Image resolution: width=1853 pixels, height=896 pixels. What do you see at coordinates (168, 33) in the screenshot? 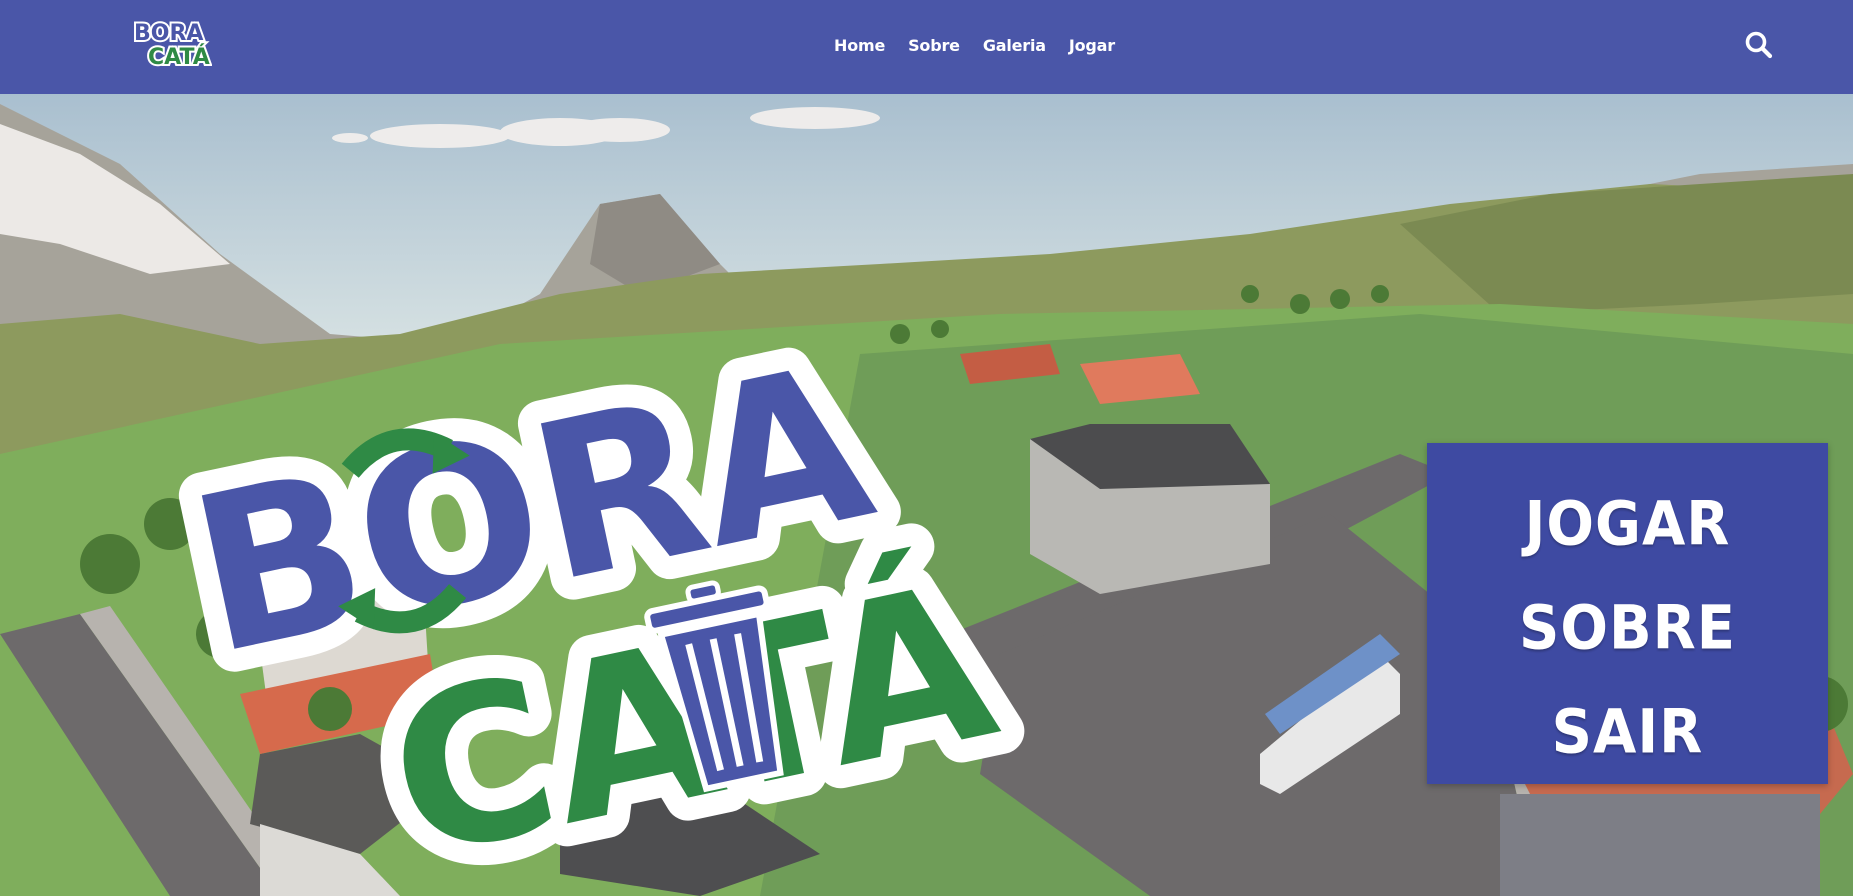
I see `svg-text: BORA` at bounding box center [168, 33].